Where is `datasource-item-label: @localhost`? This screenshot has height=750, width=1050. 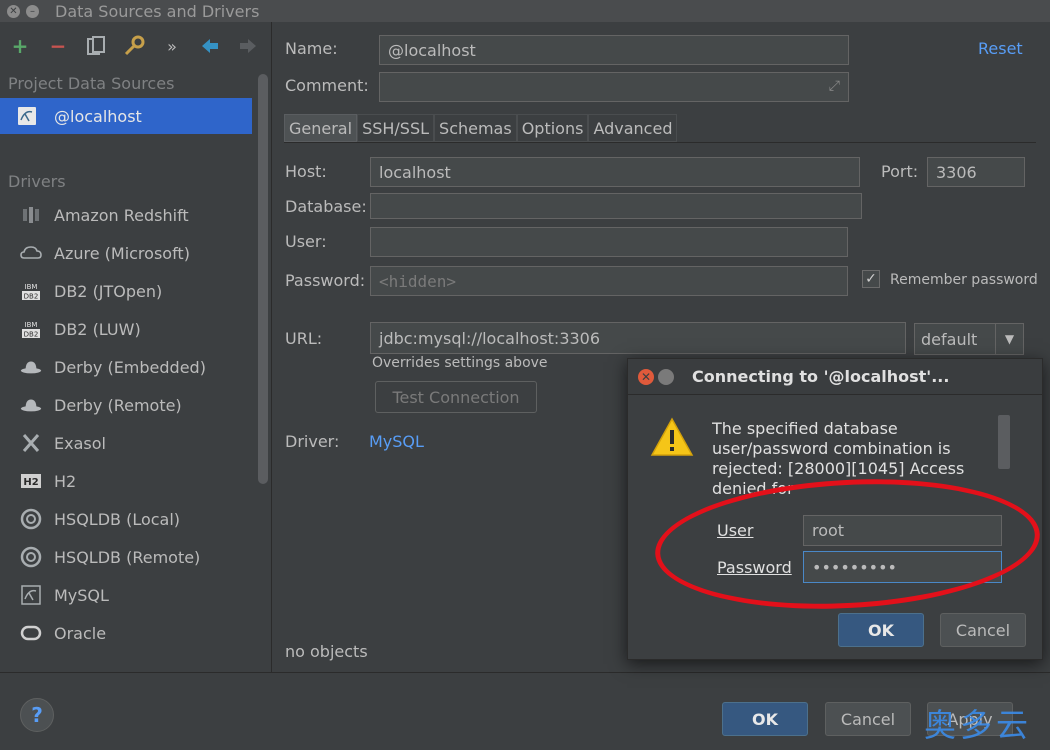
datasource-item-label: @localhost is located at coordinates (98, 116).